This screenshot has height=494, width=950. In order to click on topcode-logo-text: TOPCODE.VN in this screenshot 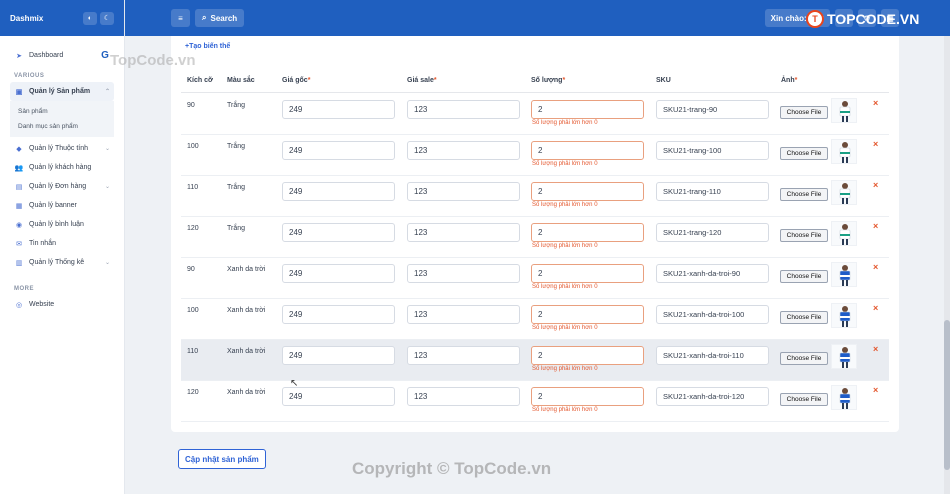, I will do `click(873, 19)`.